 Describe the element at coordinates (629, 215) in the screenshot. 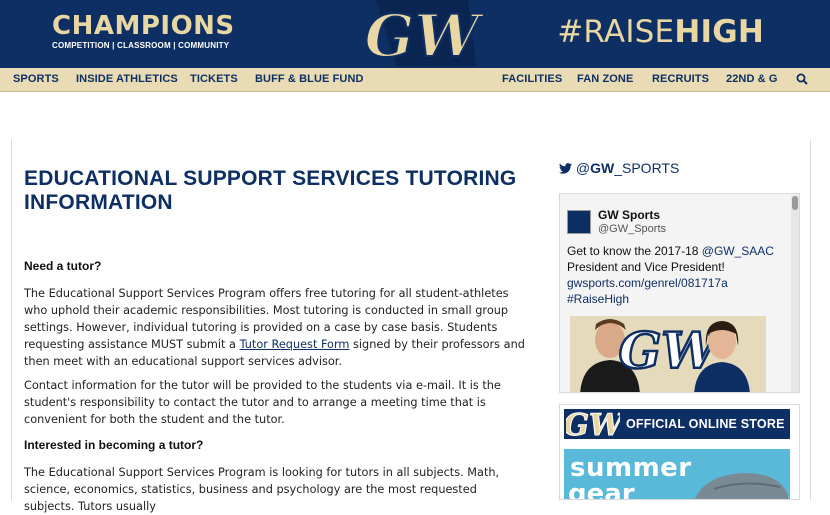

I see `tweet-author-name: GW Sports` at that location.